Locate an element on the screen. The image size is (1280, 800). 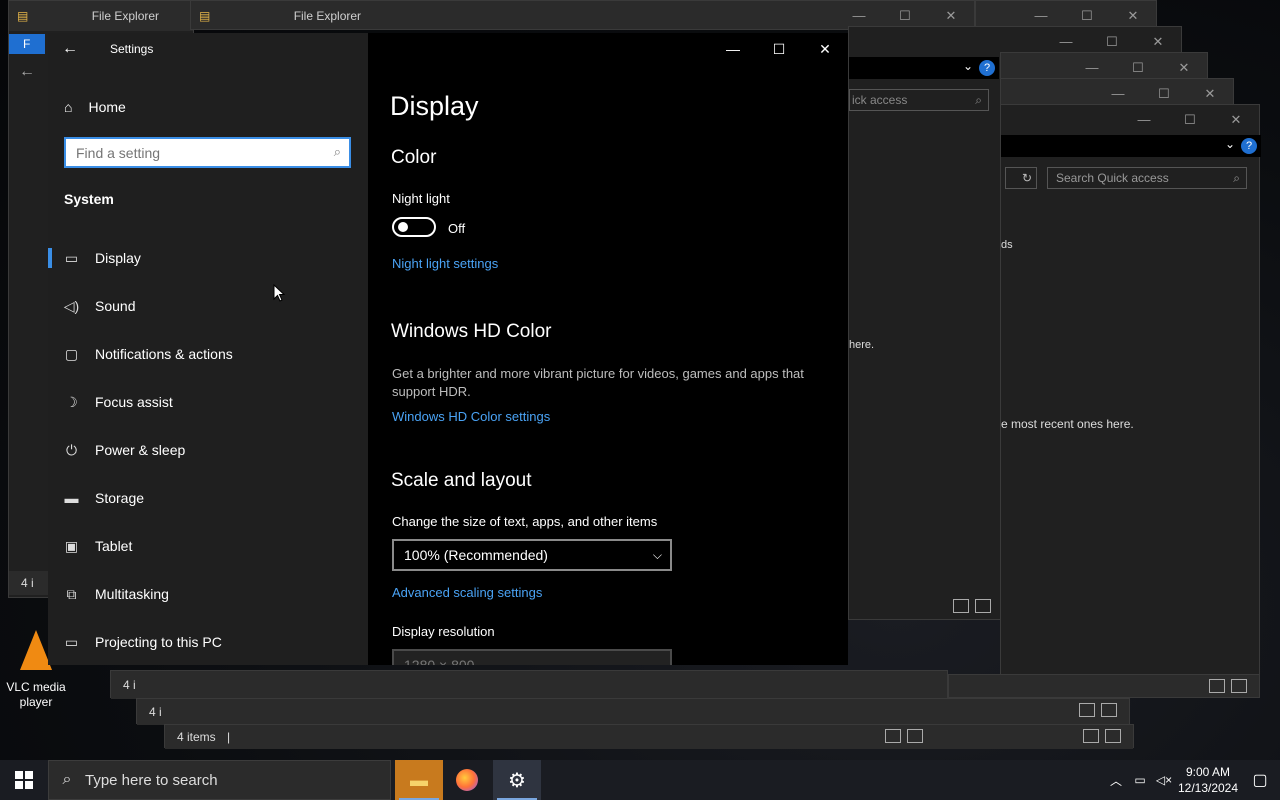
page-title: Display is located at coordinates (434, 106).